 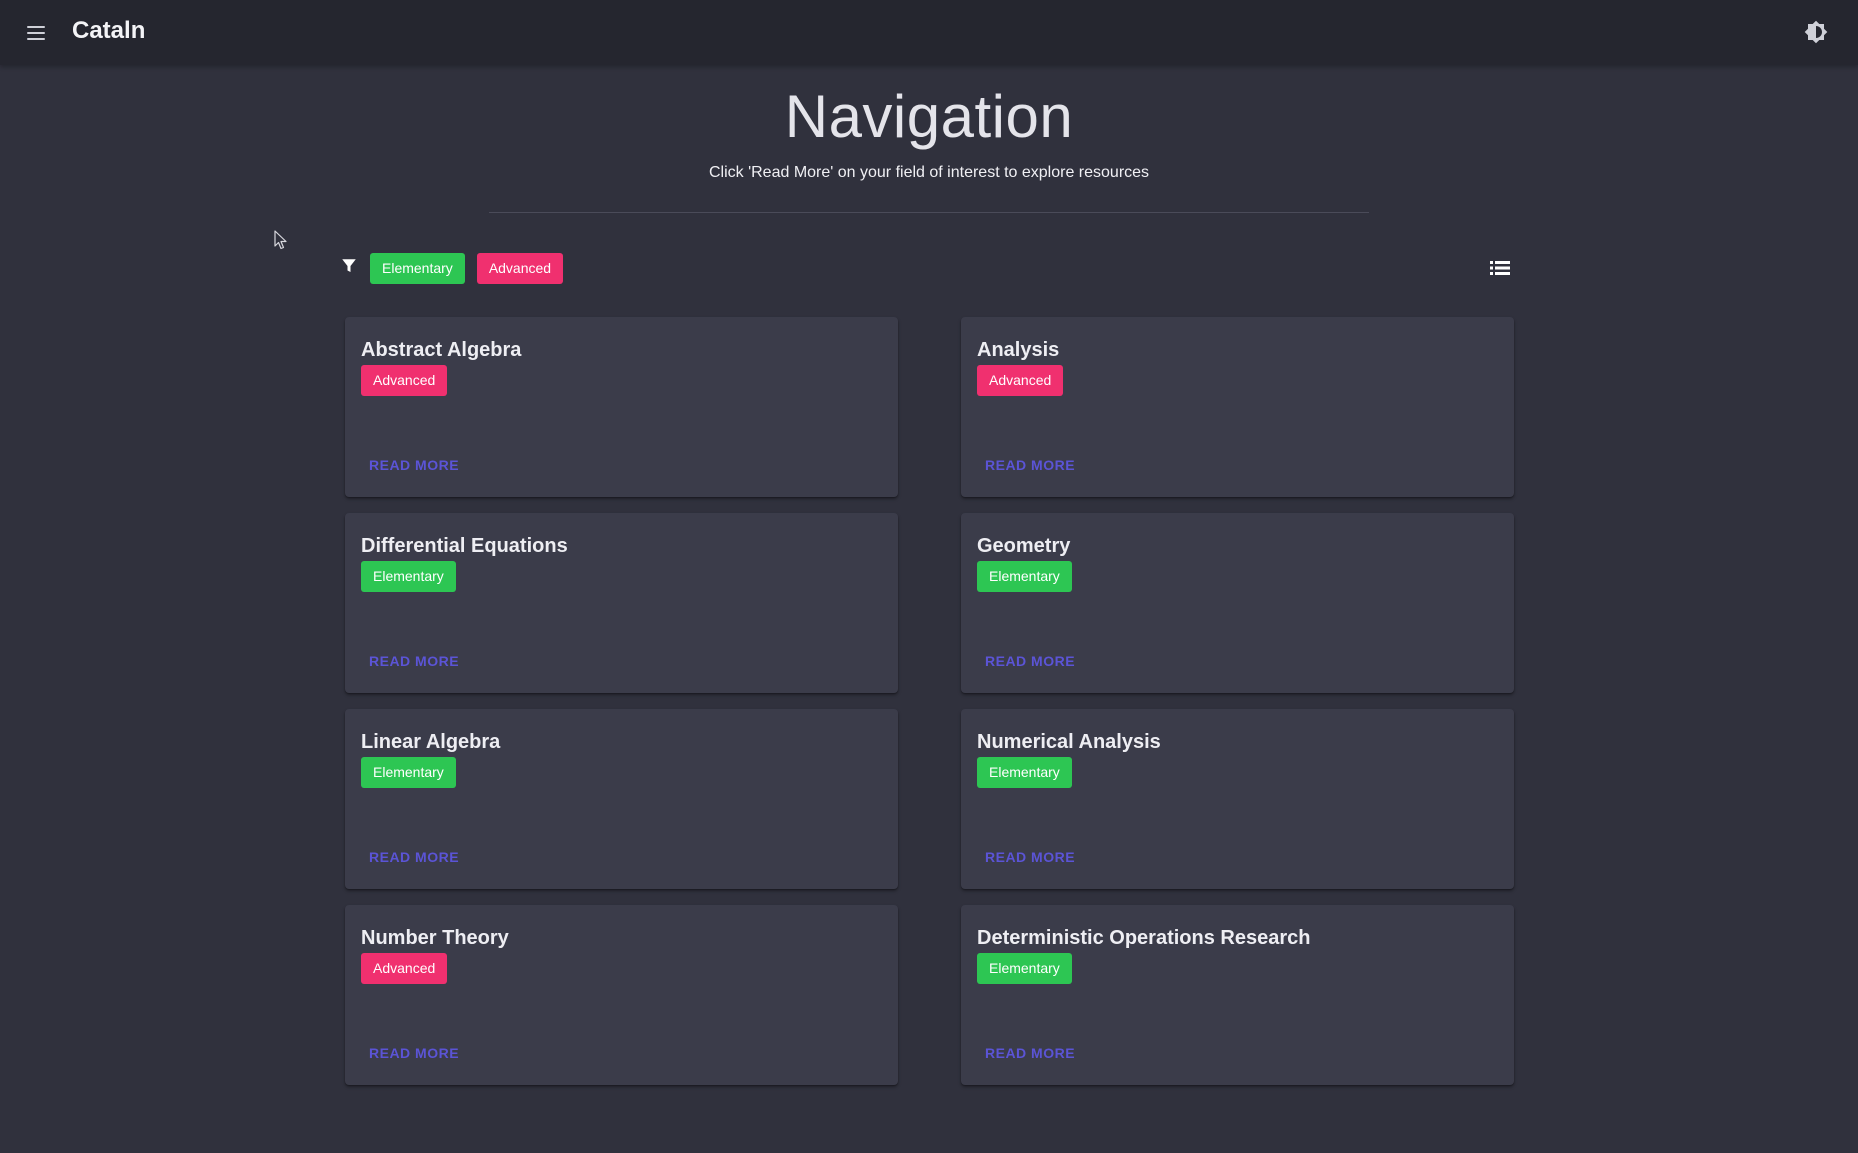 I want to click on card-title: Number Theory, so click(x=435, y=938).